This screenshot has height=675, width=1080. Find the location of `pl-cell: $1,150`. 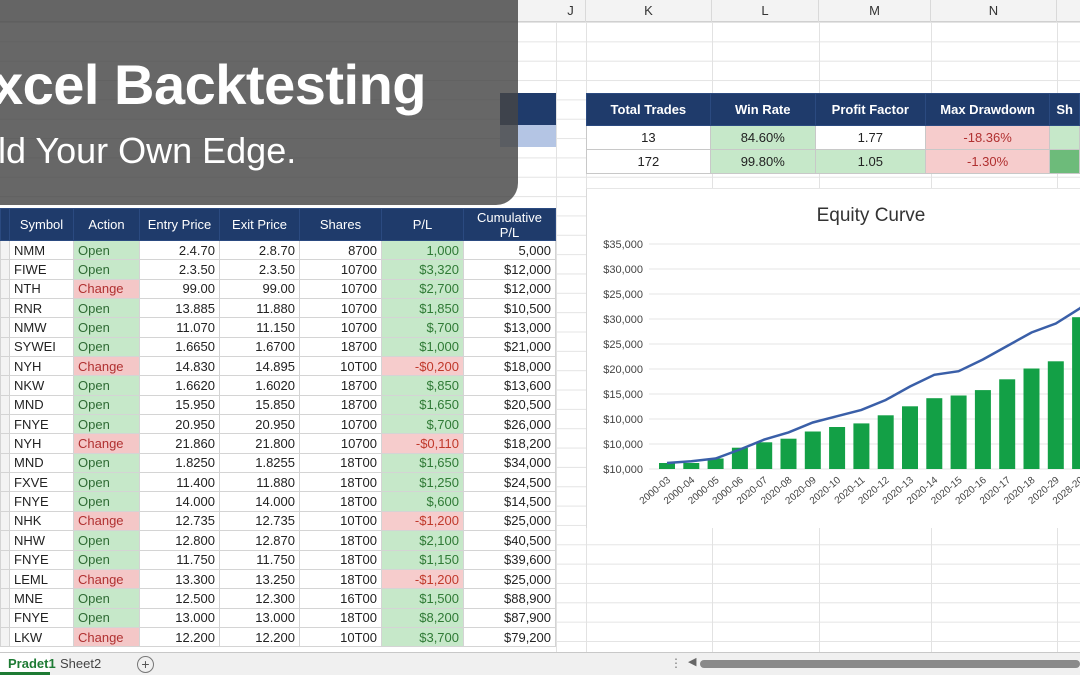

pl-cell: $1,150 is located at coordinates (422, 559).